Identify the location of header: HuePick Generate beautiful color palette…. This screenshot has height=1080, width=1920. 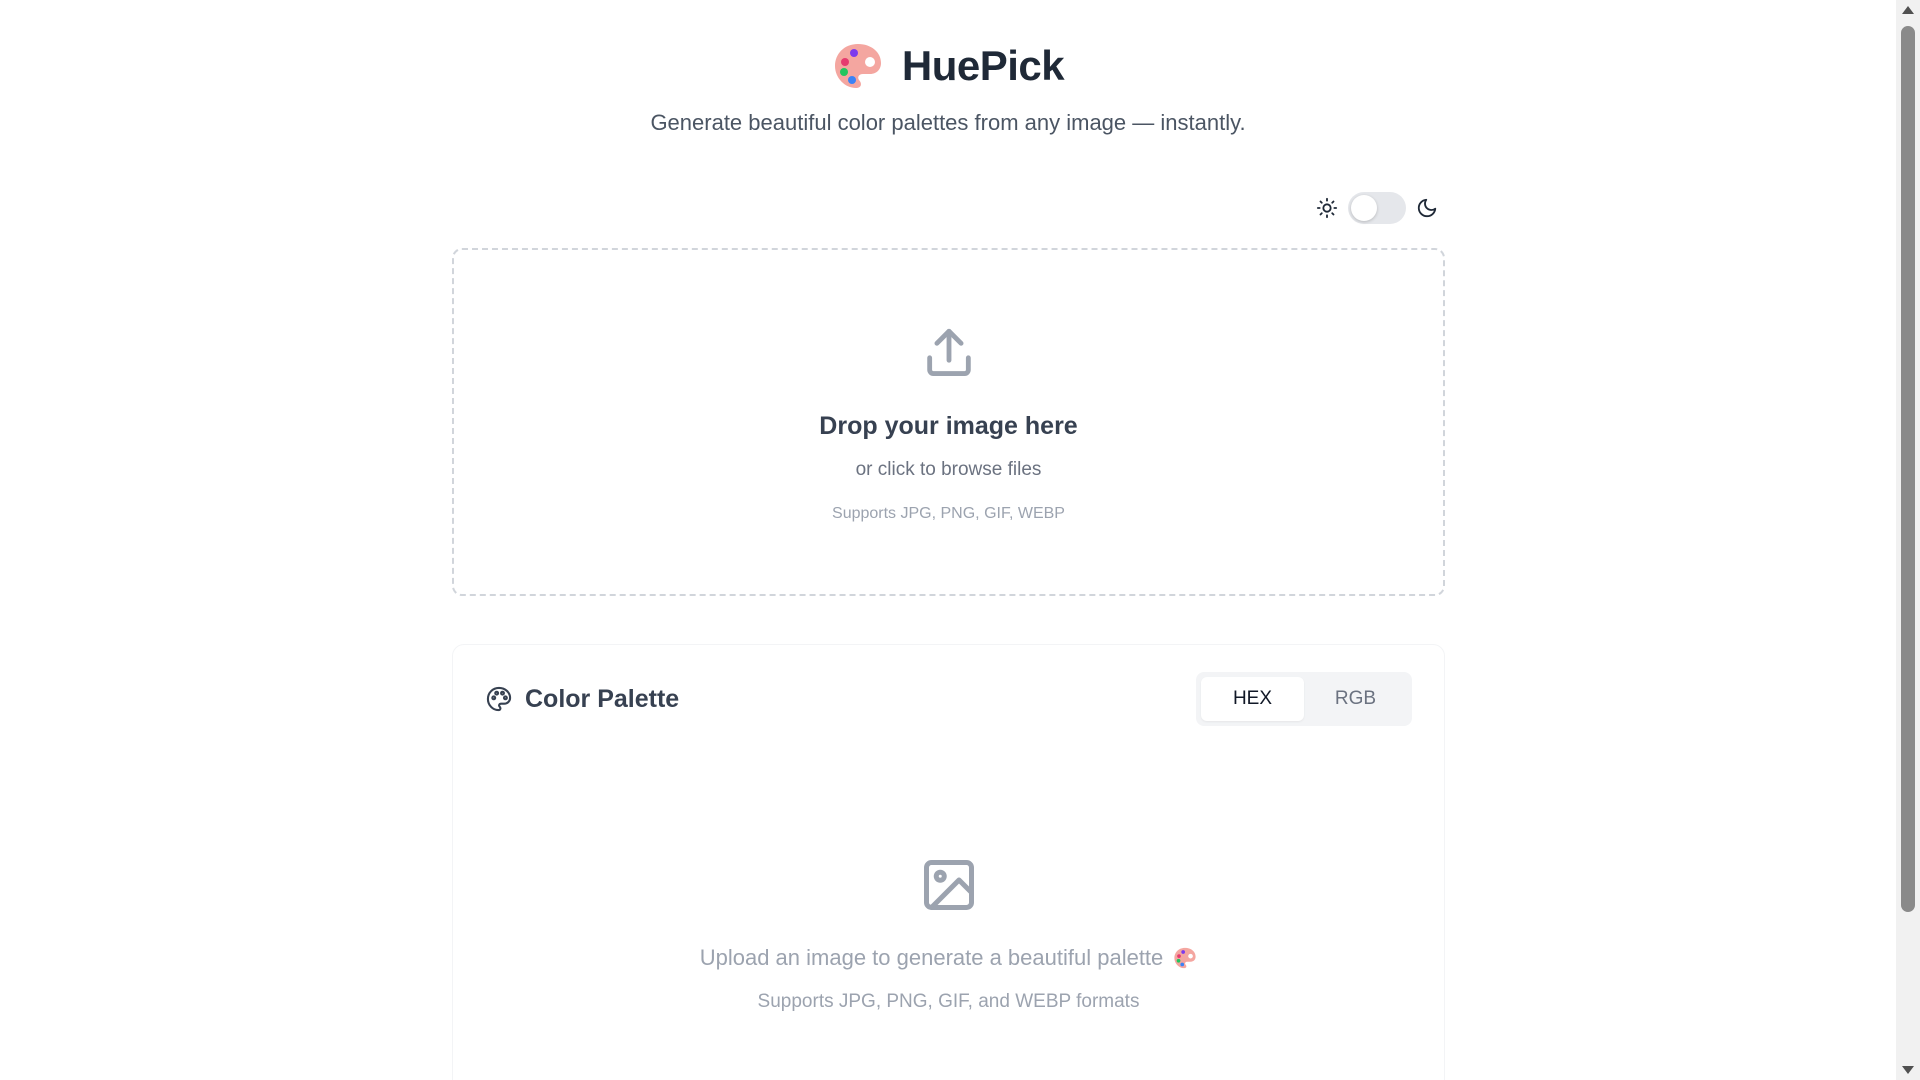
(948, 88).